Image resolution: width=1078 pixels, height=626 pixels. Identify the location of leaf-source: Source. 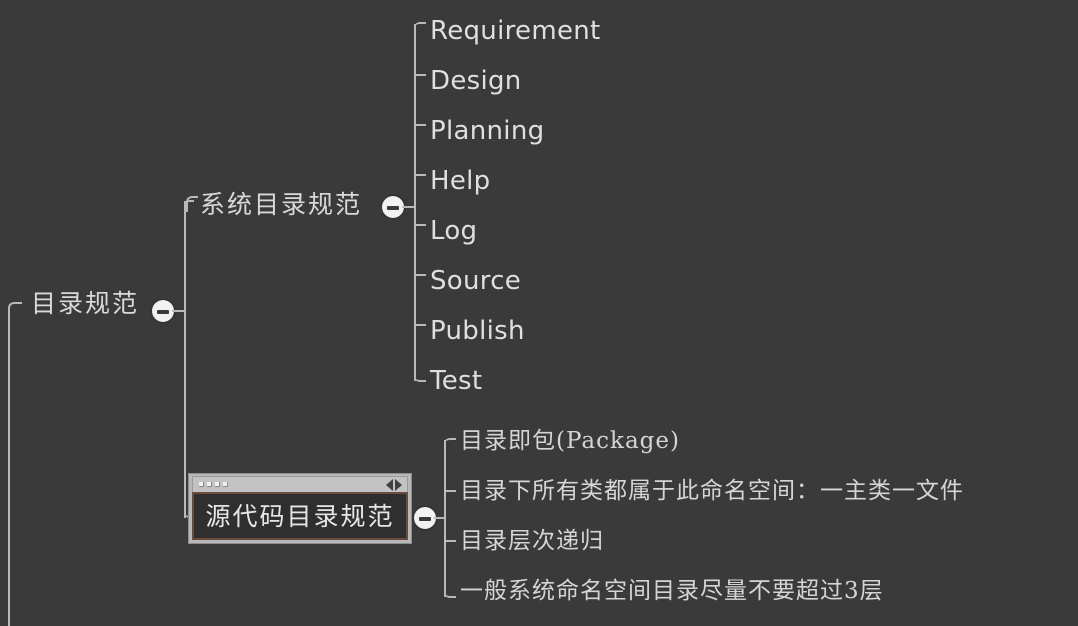
(475, 281).